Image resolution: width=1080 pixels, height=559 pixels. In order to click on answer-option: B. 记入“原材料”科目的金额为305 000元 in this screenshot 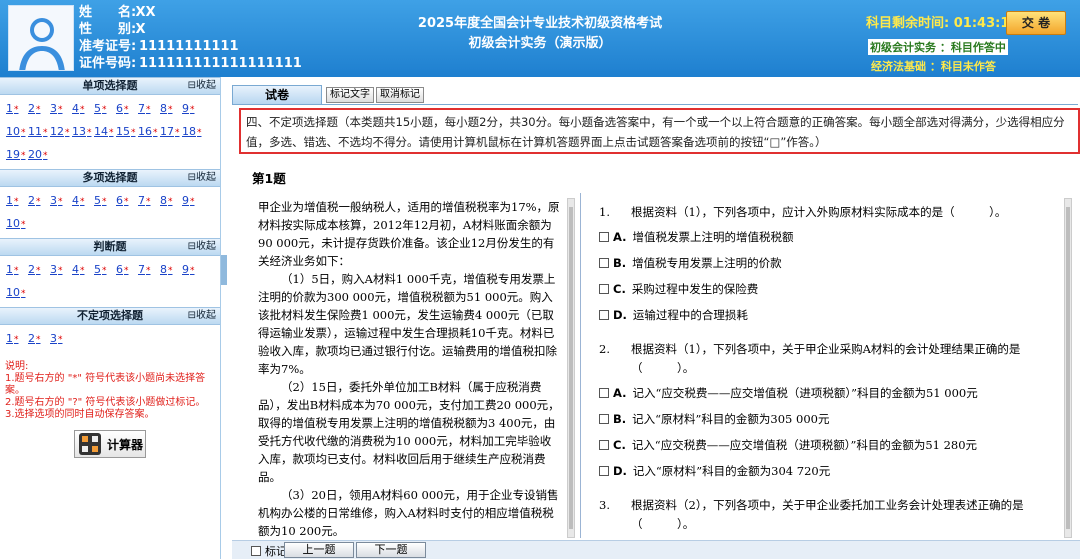, I will do `click(828, 419)`.